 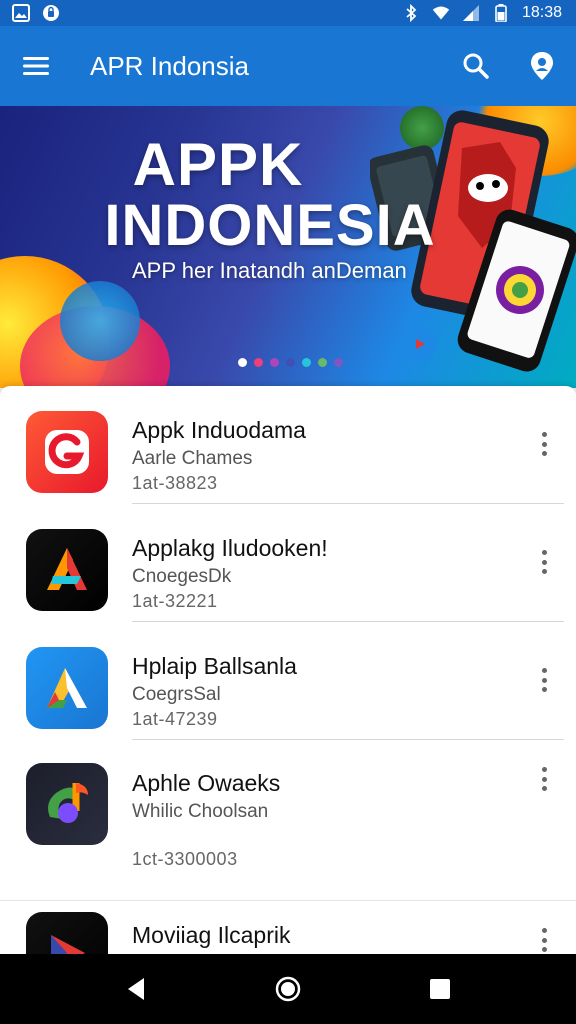 What do you see at coordinates (288, 563) in the screenshot?
I see `app-list-item: Applakg Iludooken! CnoegesDk 1at-32221` at bounding box center [288, 563].